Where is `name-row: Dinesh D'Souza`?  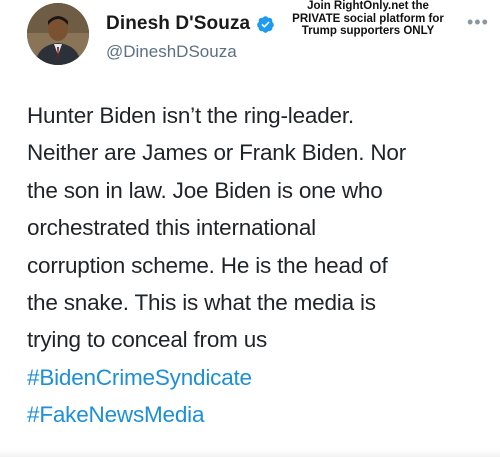
name-row: Dinesh D'Souza is located at coordinates (190, 24).